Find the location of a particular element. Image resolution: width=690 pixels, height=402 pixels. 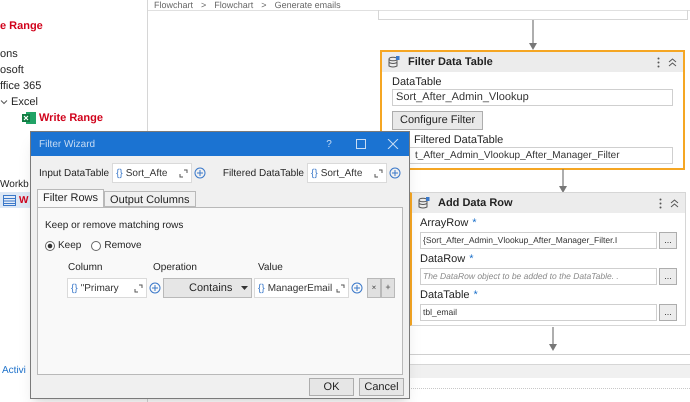

expression-field: {} ManagerEmail is located at coordinates (301, 288).